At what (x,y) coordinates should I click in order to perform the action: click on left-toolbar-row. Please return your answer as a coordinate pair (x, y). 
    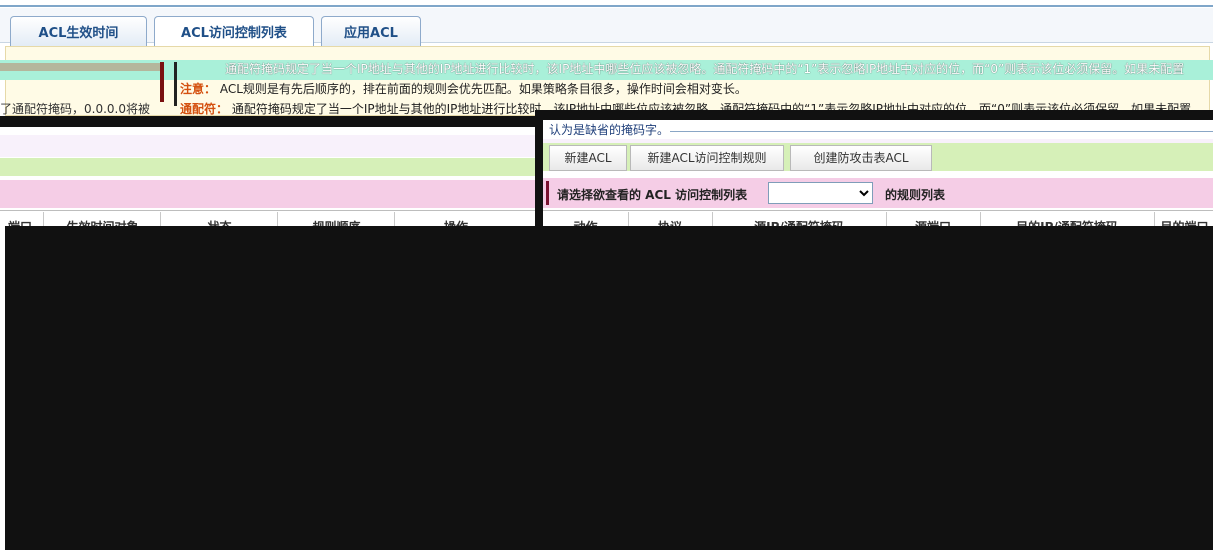
    Looking at the image, I should click on (267, 146).